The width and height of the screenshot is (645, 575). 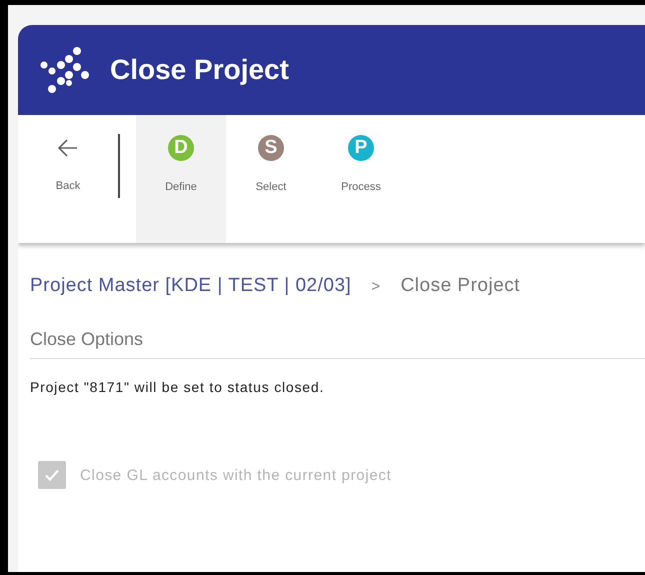 What do you see at coordinates (361, 179) in the screenshot?
I see `step-tab: P Process` at bounding box center [361, 179].